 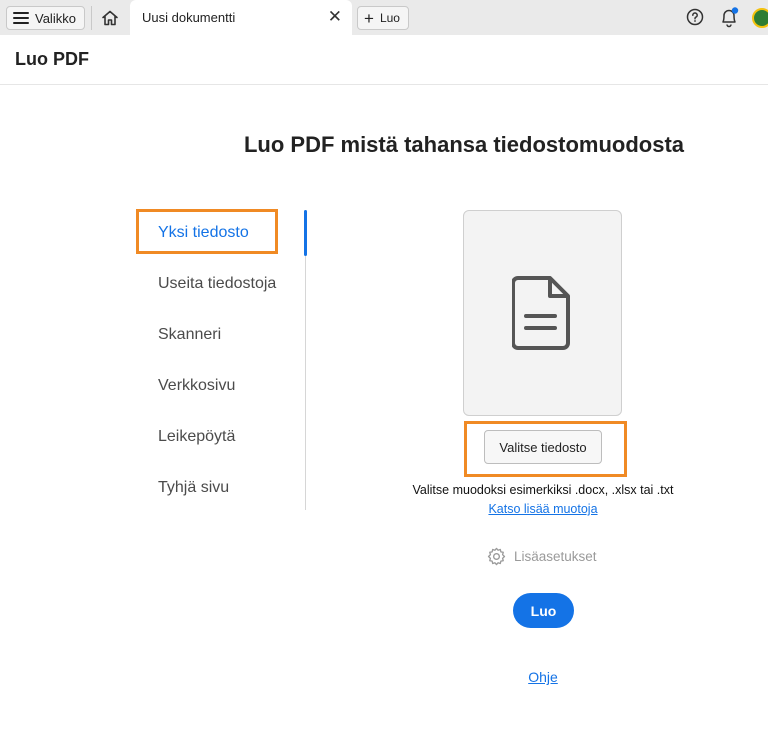 I want to click on selection-indicator, so click(x=305, y=233).